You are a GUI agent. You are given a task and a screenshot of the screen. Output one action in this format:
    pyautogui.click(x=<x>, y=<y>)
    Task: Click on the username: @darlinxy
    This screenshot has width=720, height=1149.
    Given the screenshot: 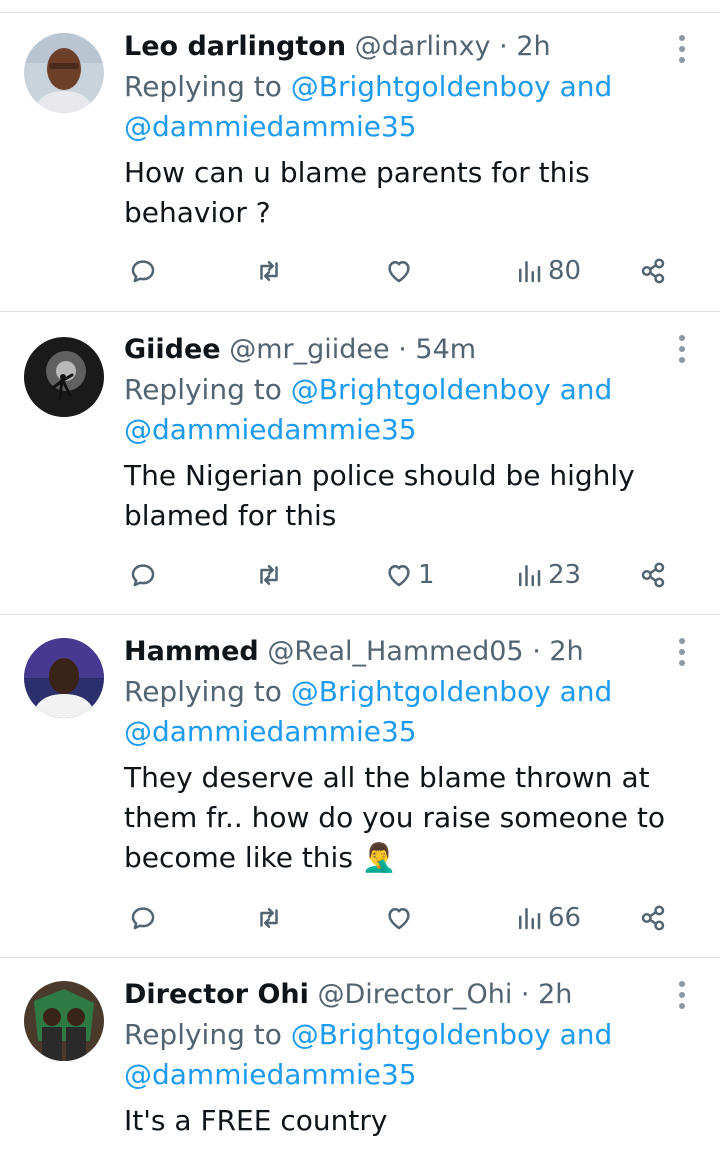 What is the action you would take?
    pyautogui.click(x=423, y=46)
    